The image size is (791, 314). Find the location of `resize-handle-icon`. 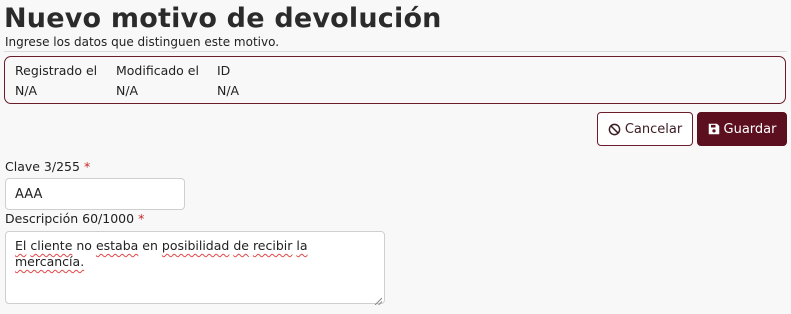

resize-handle-icon is located at coordinates (378, 299).